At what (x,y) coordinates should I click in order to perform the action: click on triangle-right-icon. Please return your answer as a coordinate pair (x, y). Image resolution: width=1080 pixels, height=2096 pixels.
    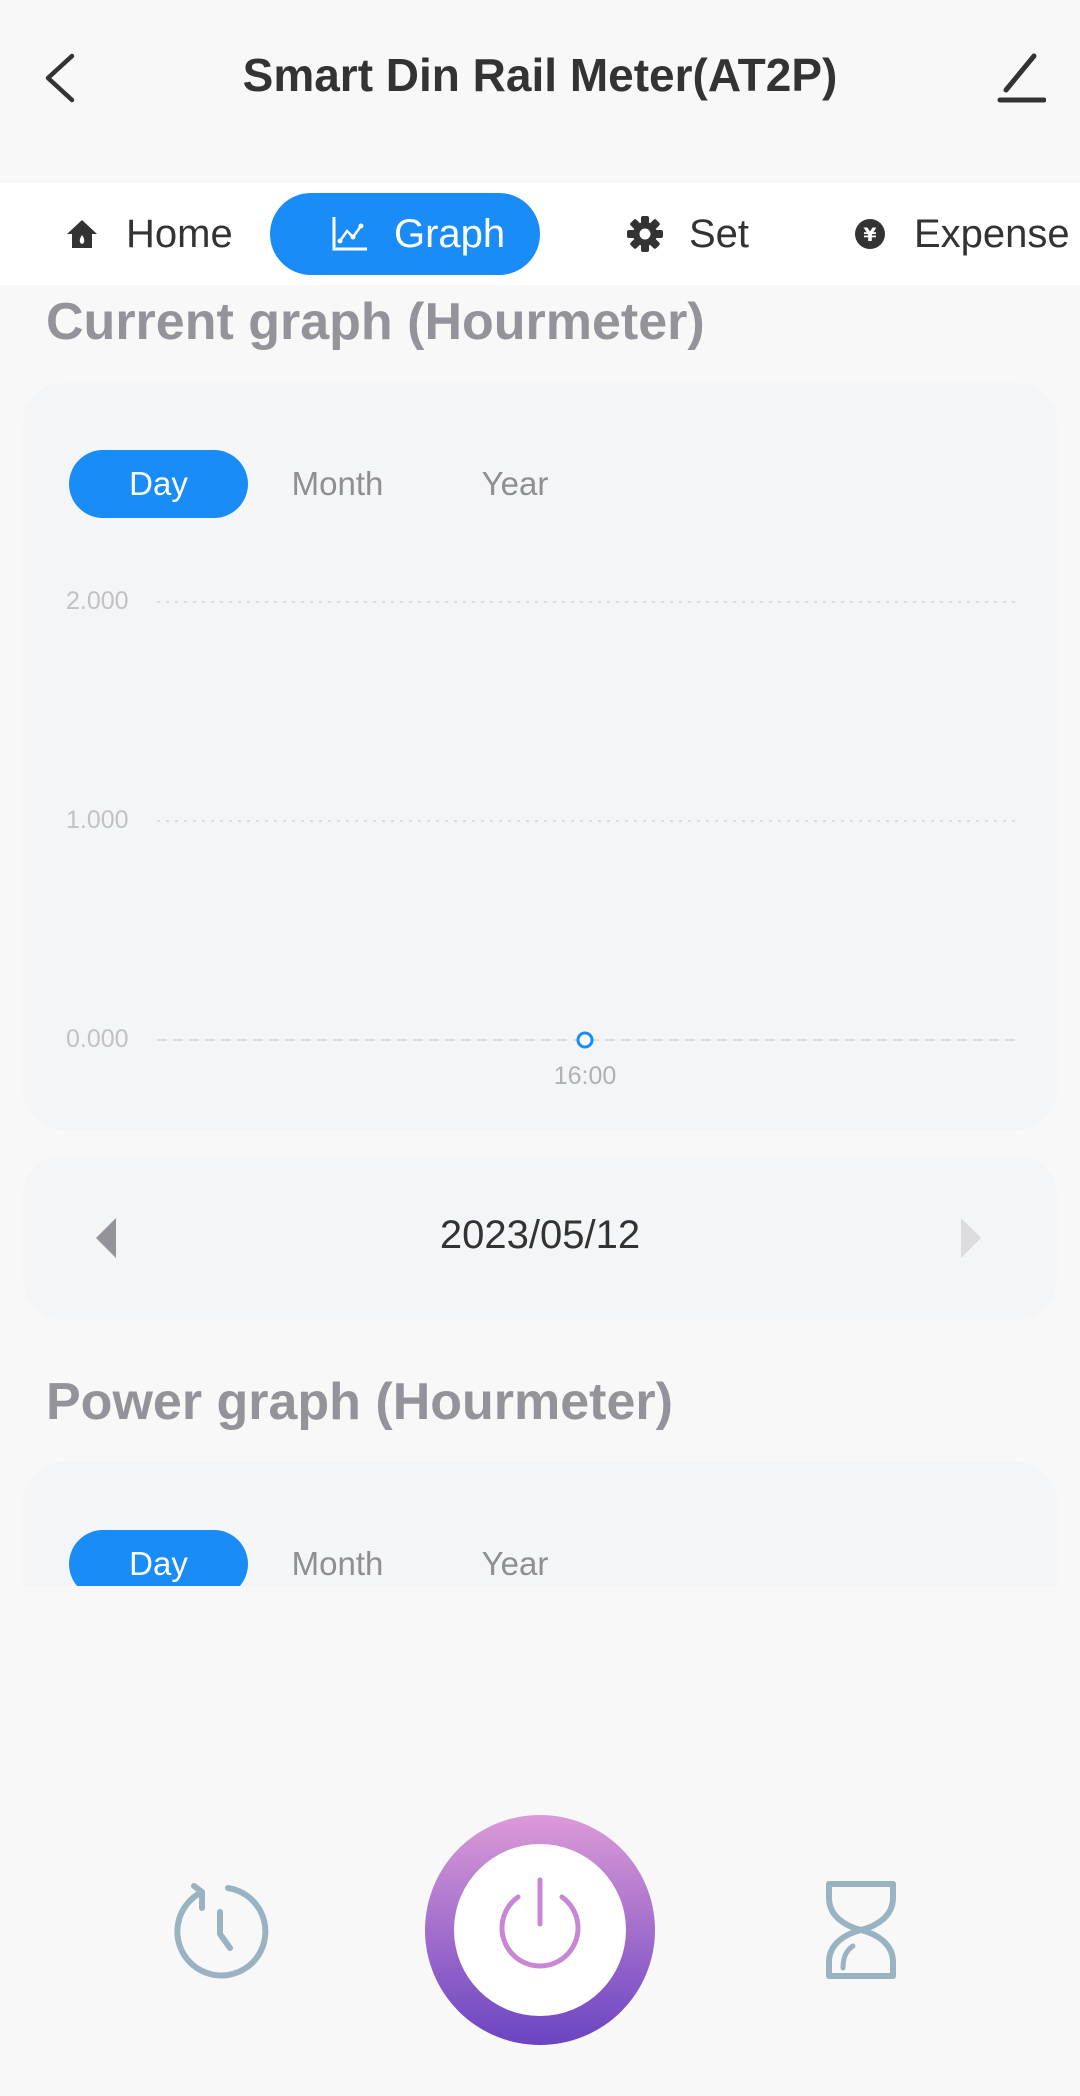
    Looking at the image, I should click on (971, 1238).